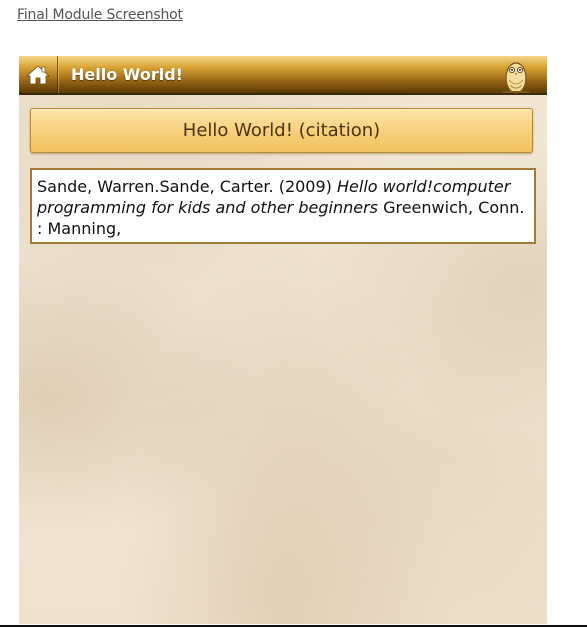 This screenshot has height=627, width=587. Describe the element at coordinates (283, 75) in the screenshot. I see `app-header: Hello World!` at that location.